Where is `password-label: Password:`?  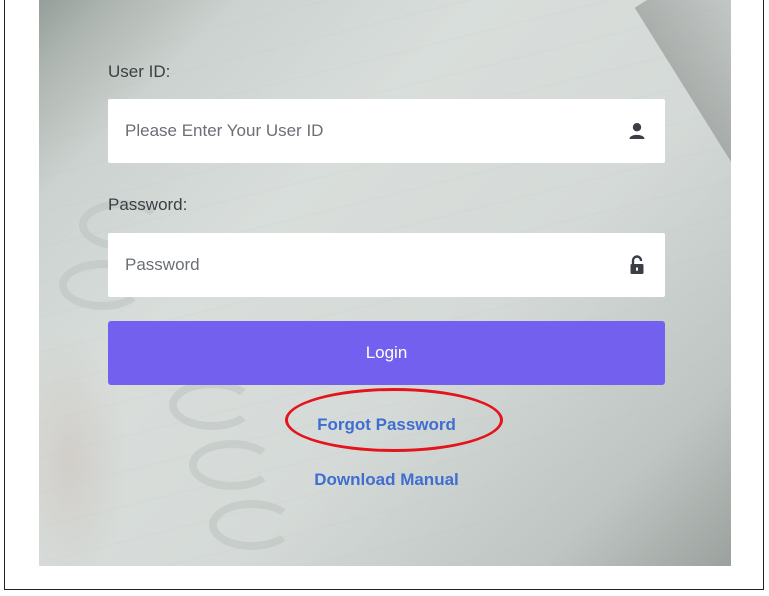 password-label: Password: is located at coordinates (148, 204).